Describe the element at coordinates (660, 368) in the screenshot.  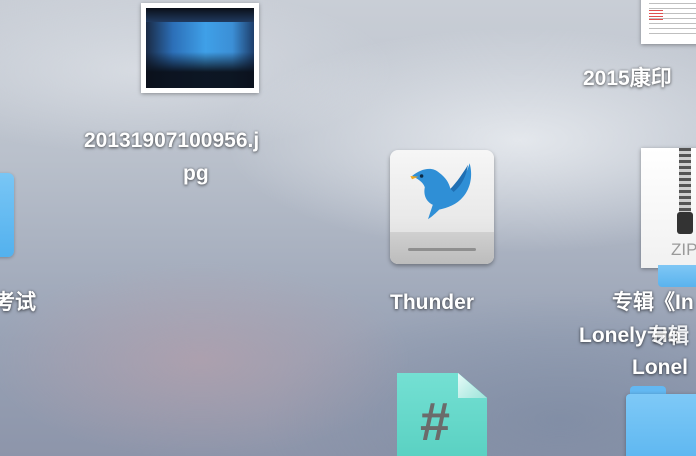
I see `overlapping-folder-label-line2: Lonel` at that location.